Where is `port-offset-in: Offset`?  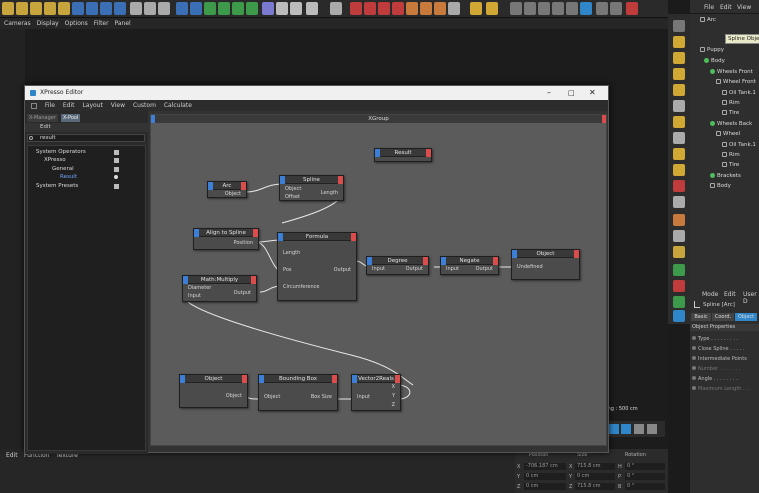 port-offset-in: Offset is located at coordinates (292, 197).